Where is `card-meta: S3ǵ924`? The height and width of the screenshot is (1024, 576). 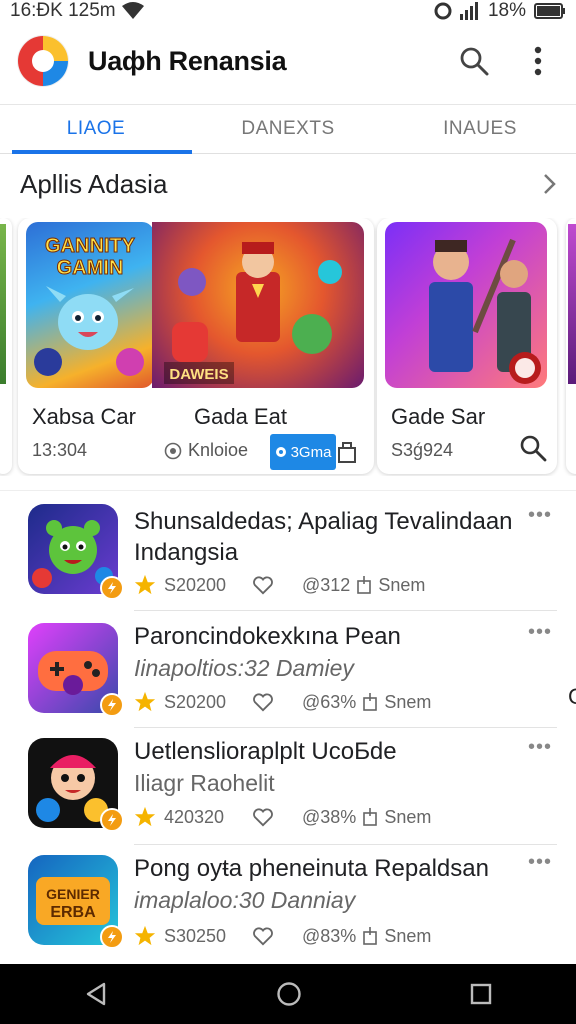 card-meta: S3ǵ924 is located at coordinates (422, 450).